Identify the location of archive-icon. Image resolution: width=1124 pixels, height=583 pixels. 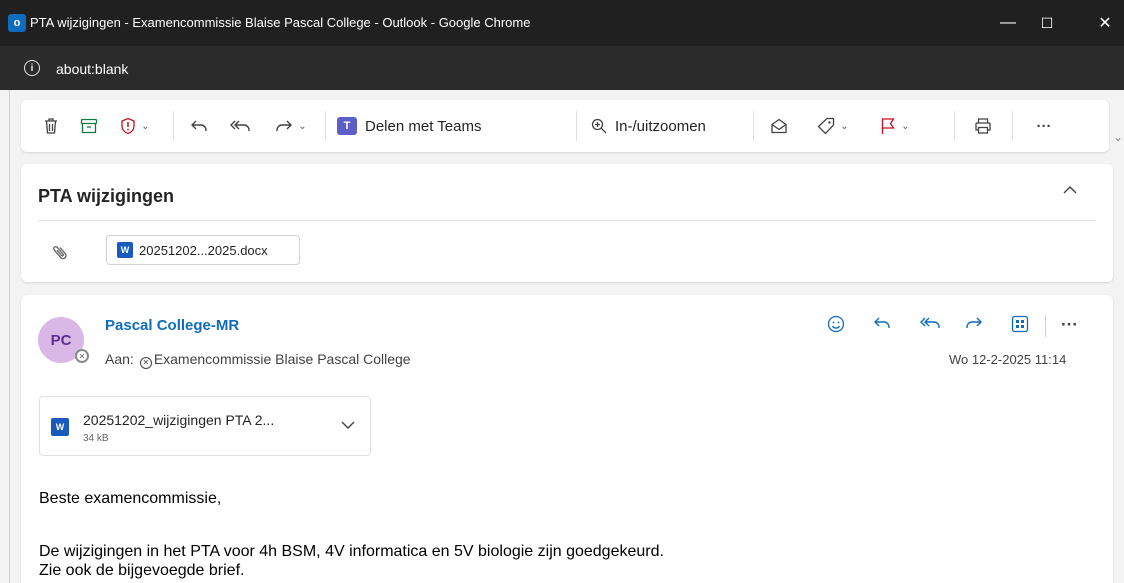
(89, 126).